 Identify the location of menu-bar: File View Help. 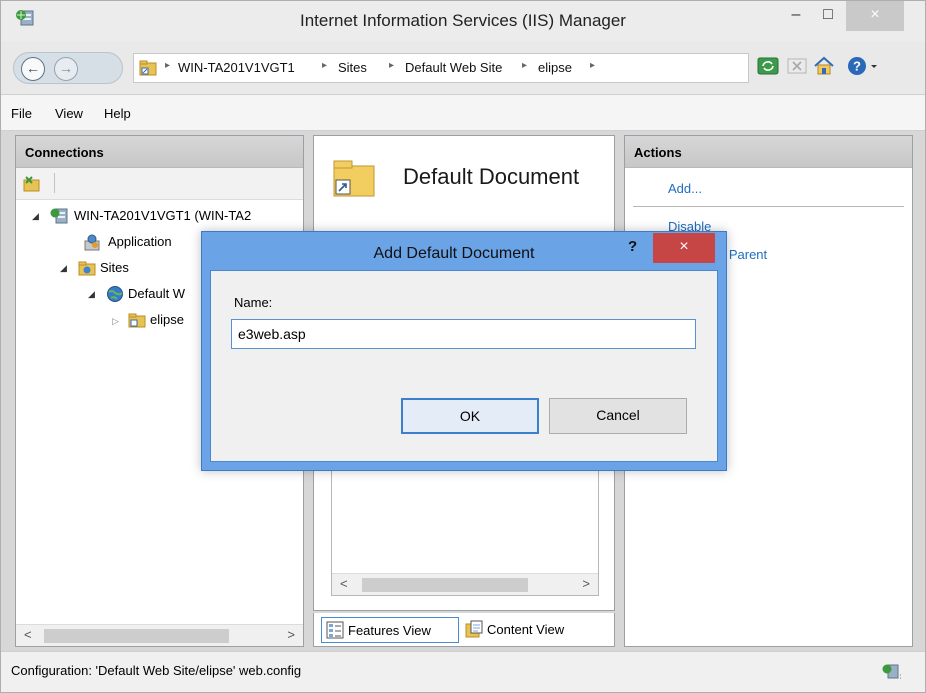
(463, 113).